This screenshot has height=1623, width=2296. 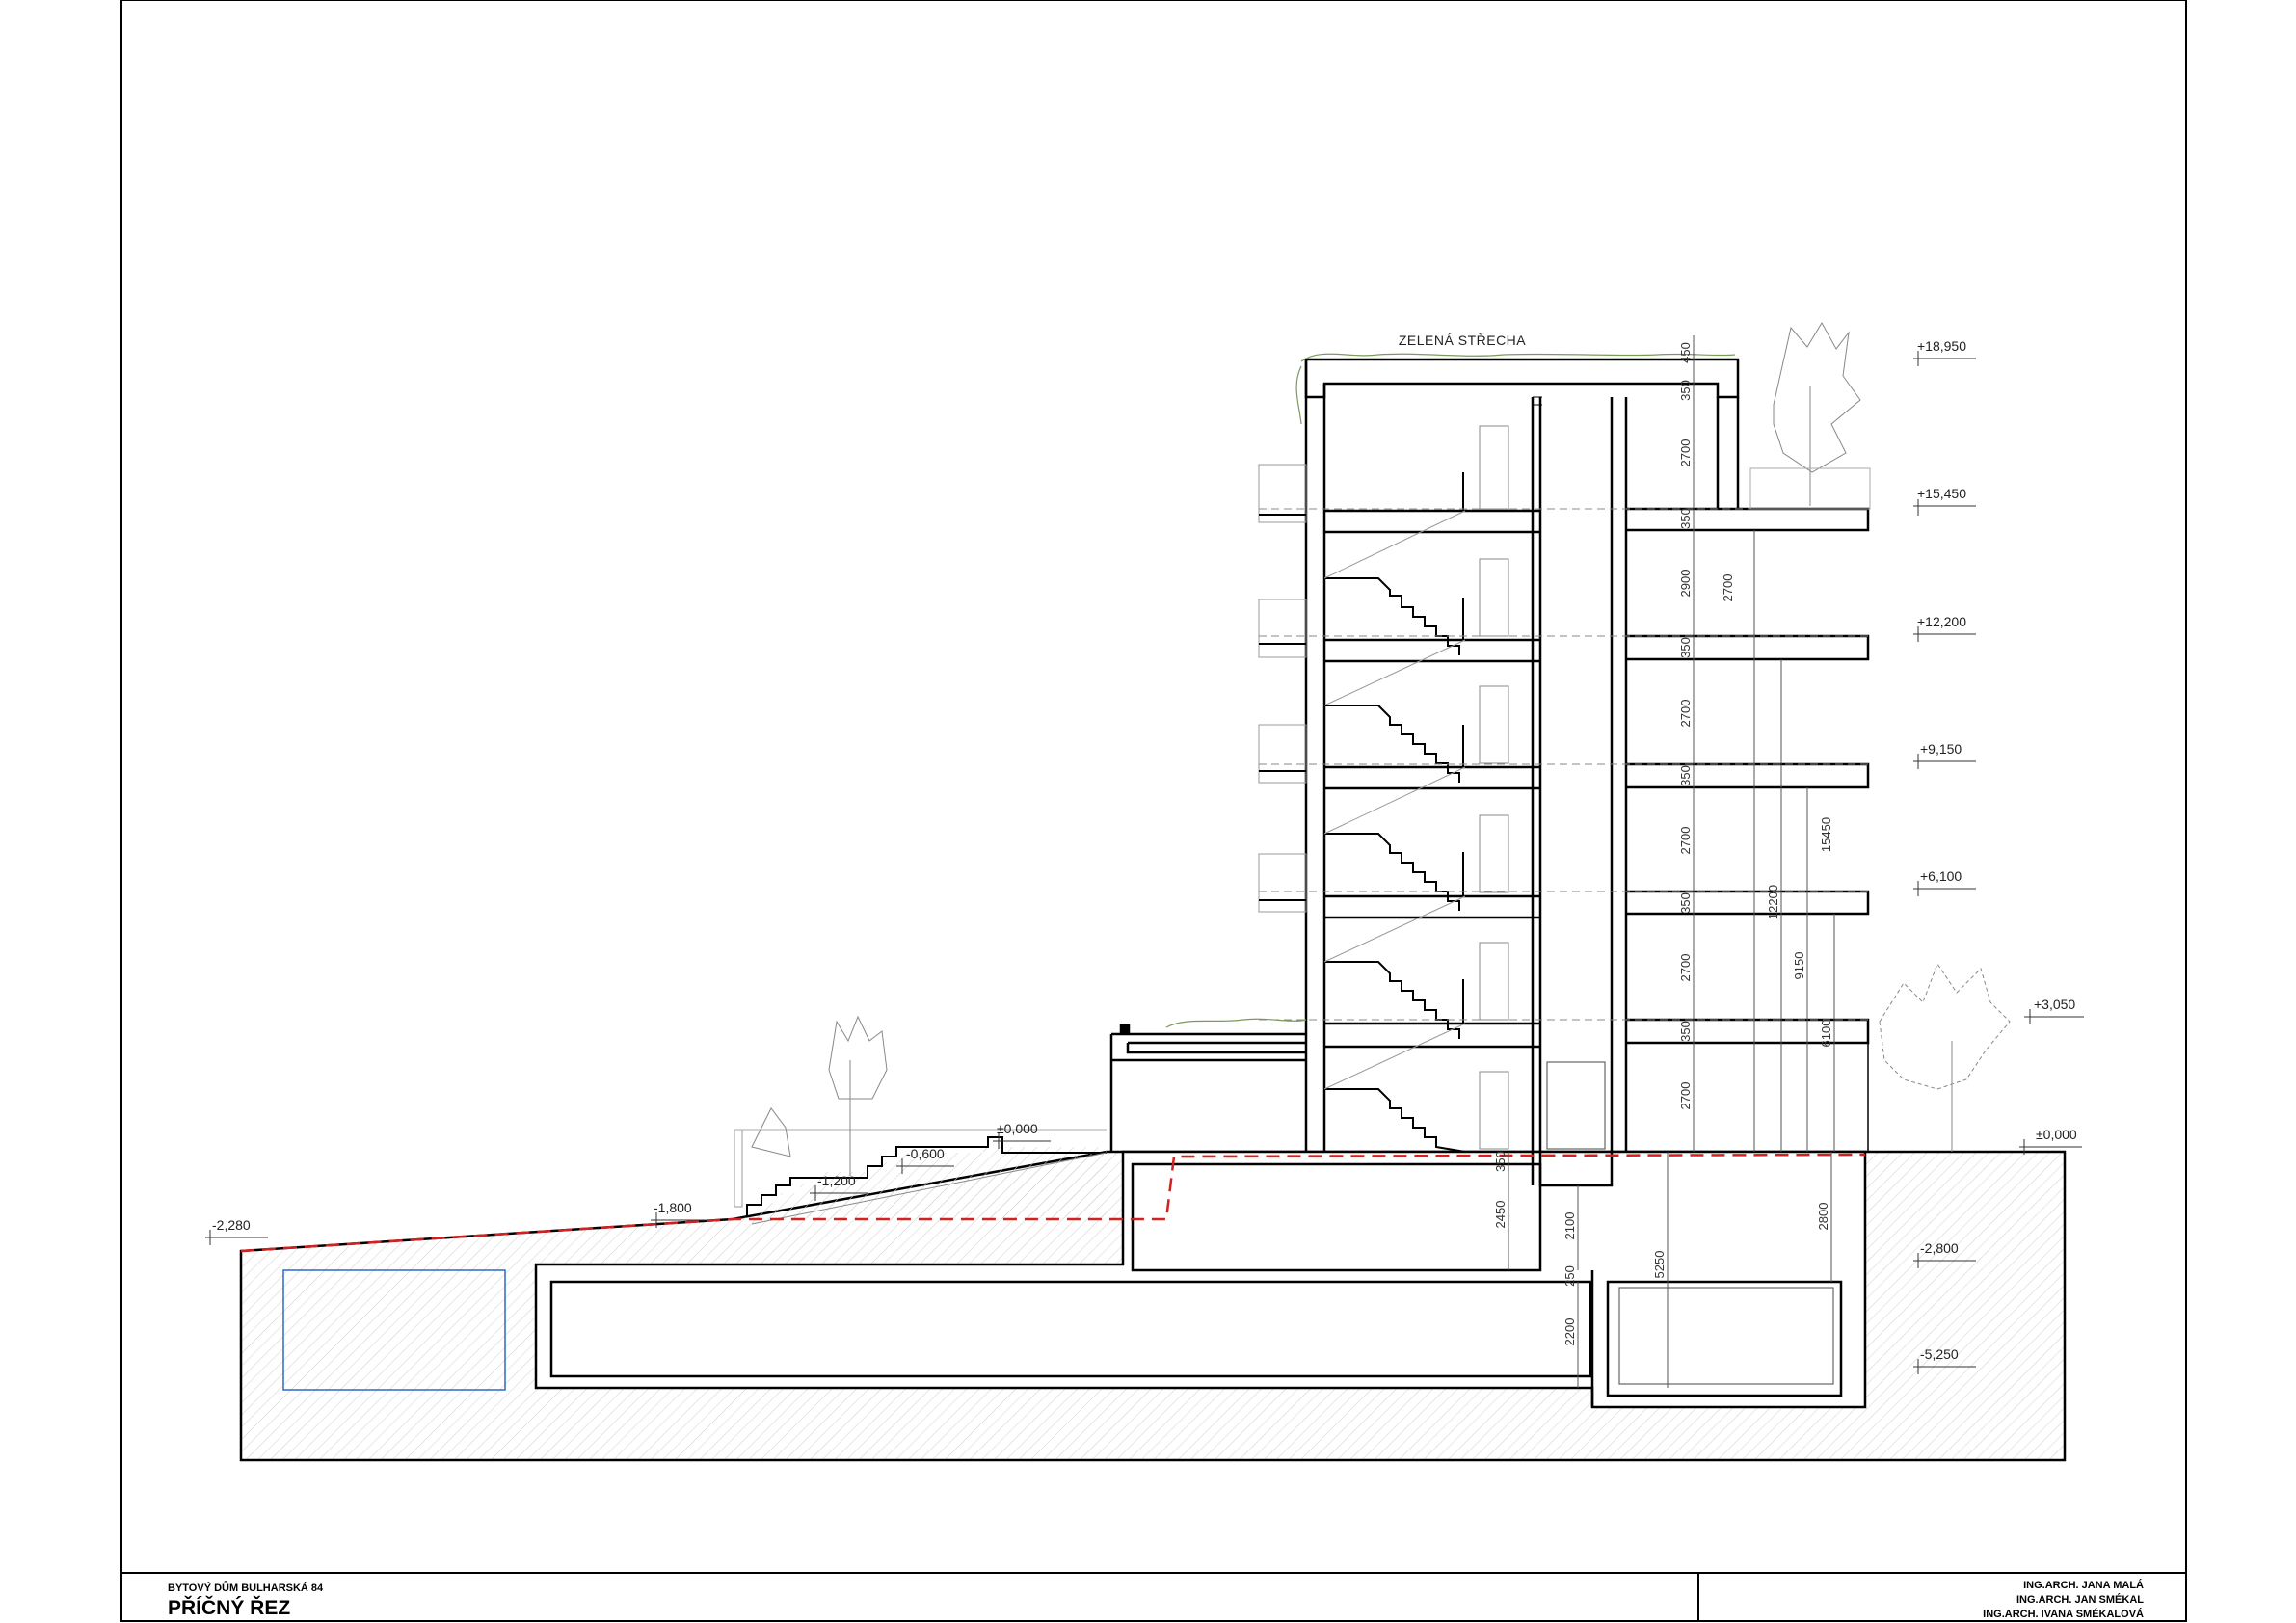 What do you see at coordinates (1686, 518) in the screenshot?
I see `dim-d4: 350` at bounding box center [1686, 518].